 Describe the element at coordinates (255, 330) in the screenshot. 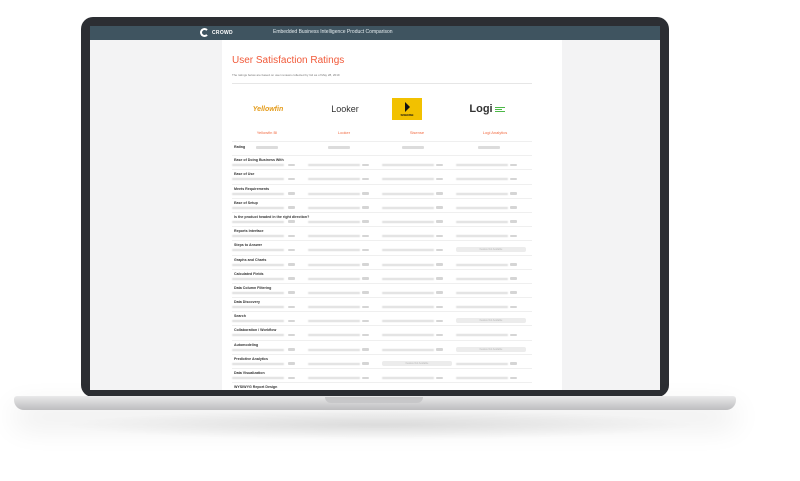

I see `rating-row-label: Collaboration / Workflow` at that location.